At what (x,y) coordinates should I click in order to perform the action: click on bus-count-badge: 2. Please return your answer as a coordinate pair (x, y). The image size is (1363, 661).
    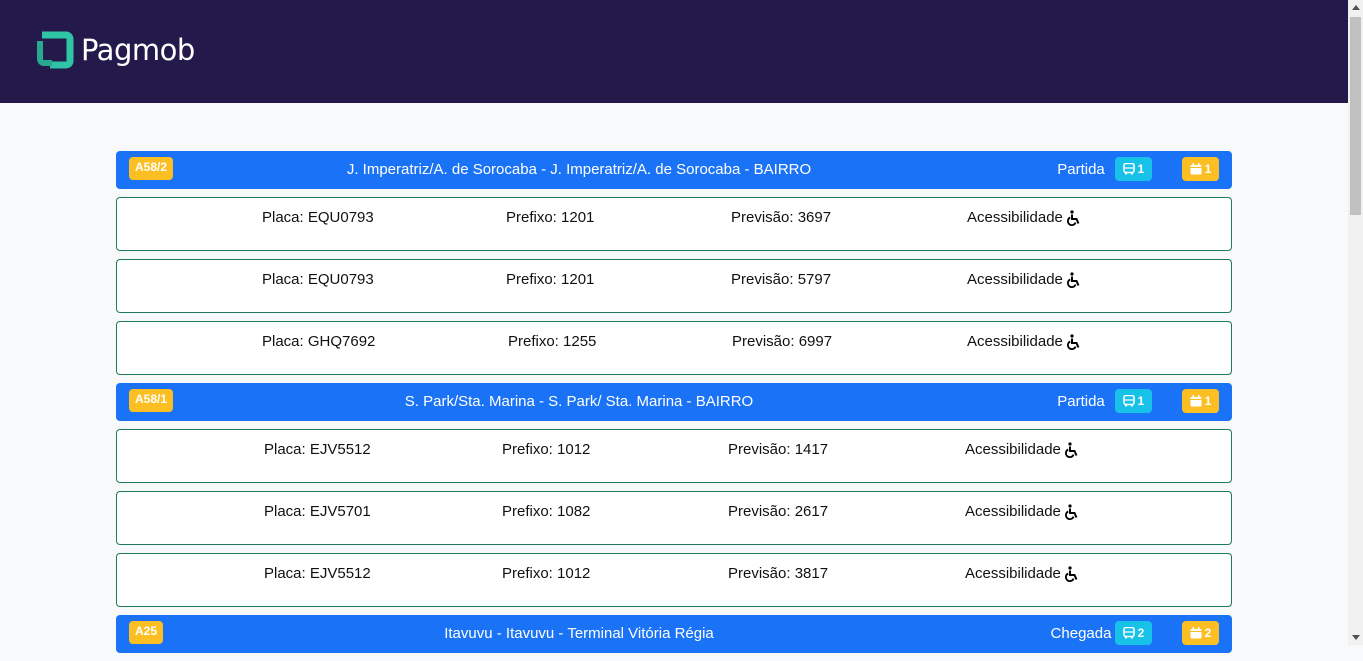
    Looking at the image, I should click on (1133, 633).